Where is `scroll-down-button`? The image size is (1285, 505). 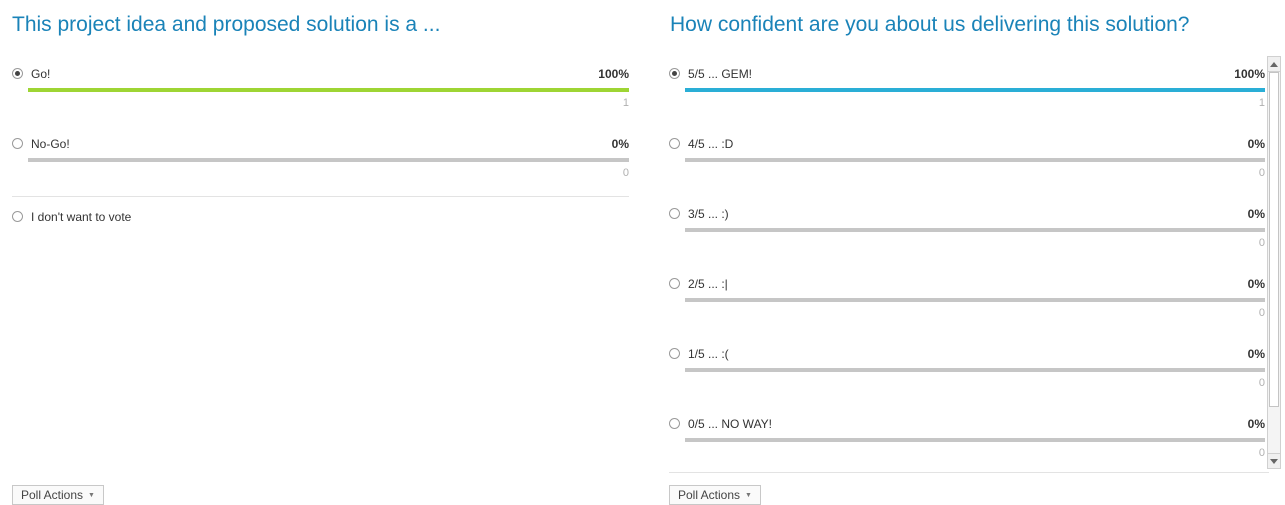
scroll-down-button is located at coordinates (1274, 460).